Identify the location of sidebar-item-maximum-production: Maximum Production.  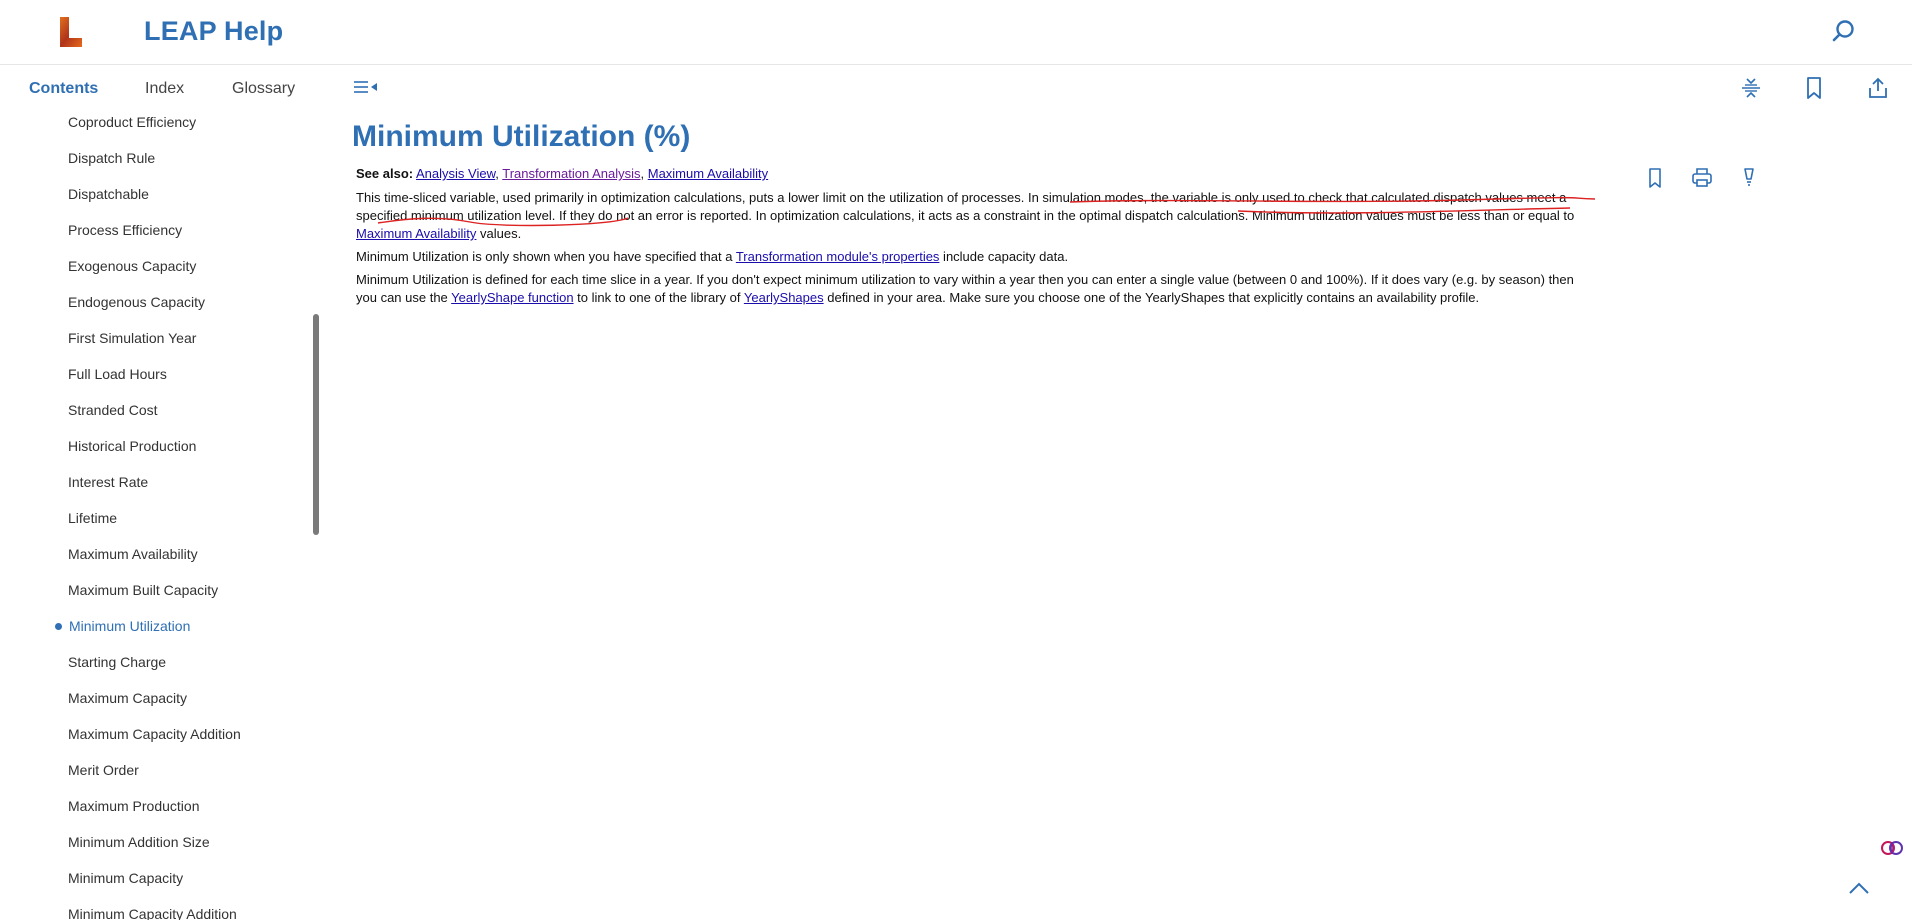
(134, 806).